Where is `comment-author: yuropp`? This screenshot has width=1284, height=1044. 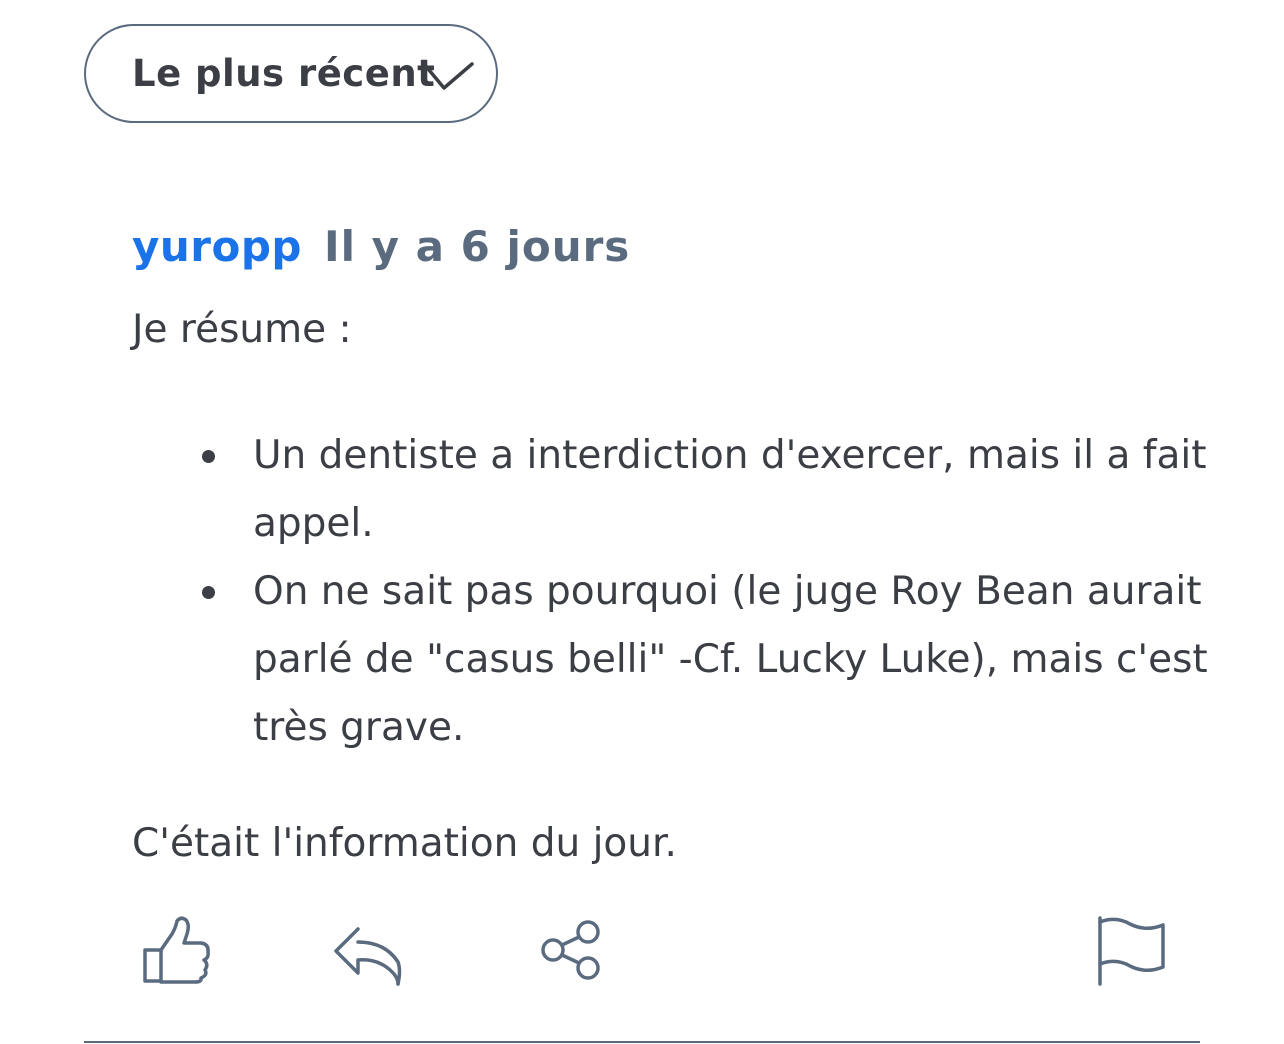
comment-author: yuropp is located at coordinates (217, 246).